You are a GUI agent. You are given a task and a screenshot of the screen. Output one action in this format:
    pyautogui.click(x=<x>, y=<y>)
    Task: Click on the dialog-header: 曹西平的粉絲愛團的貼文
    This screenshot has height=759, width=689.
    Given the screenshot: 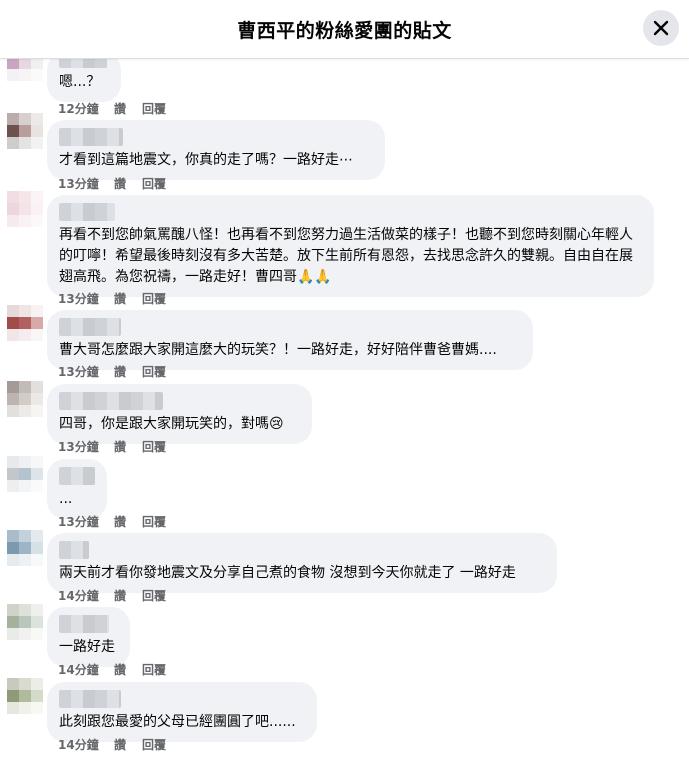 What is the action you would take?
    pyautogui.click(x=344, y=29)
    